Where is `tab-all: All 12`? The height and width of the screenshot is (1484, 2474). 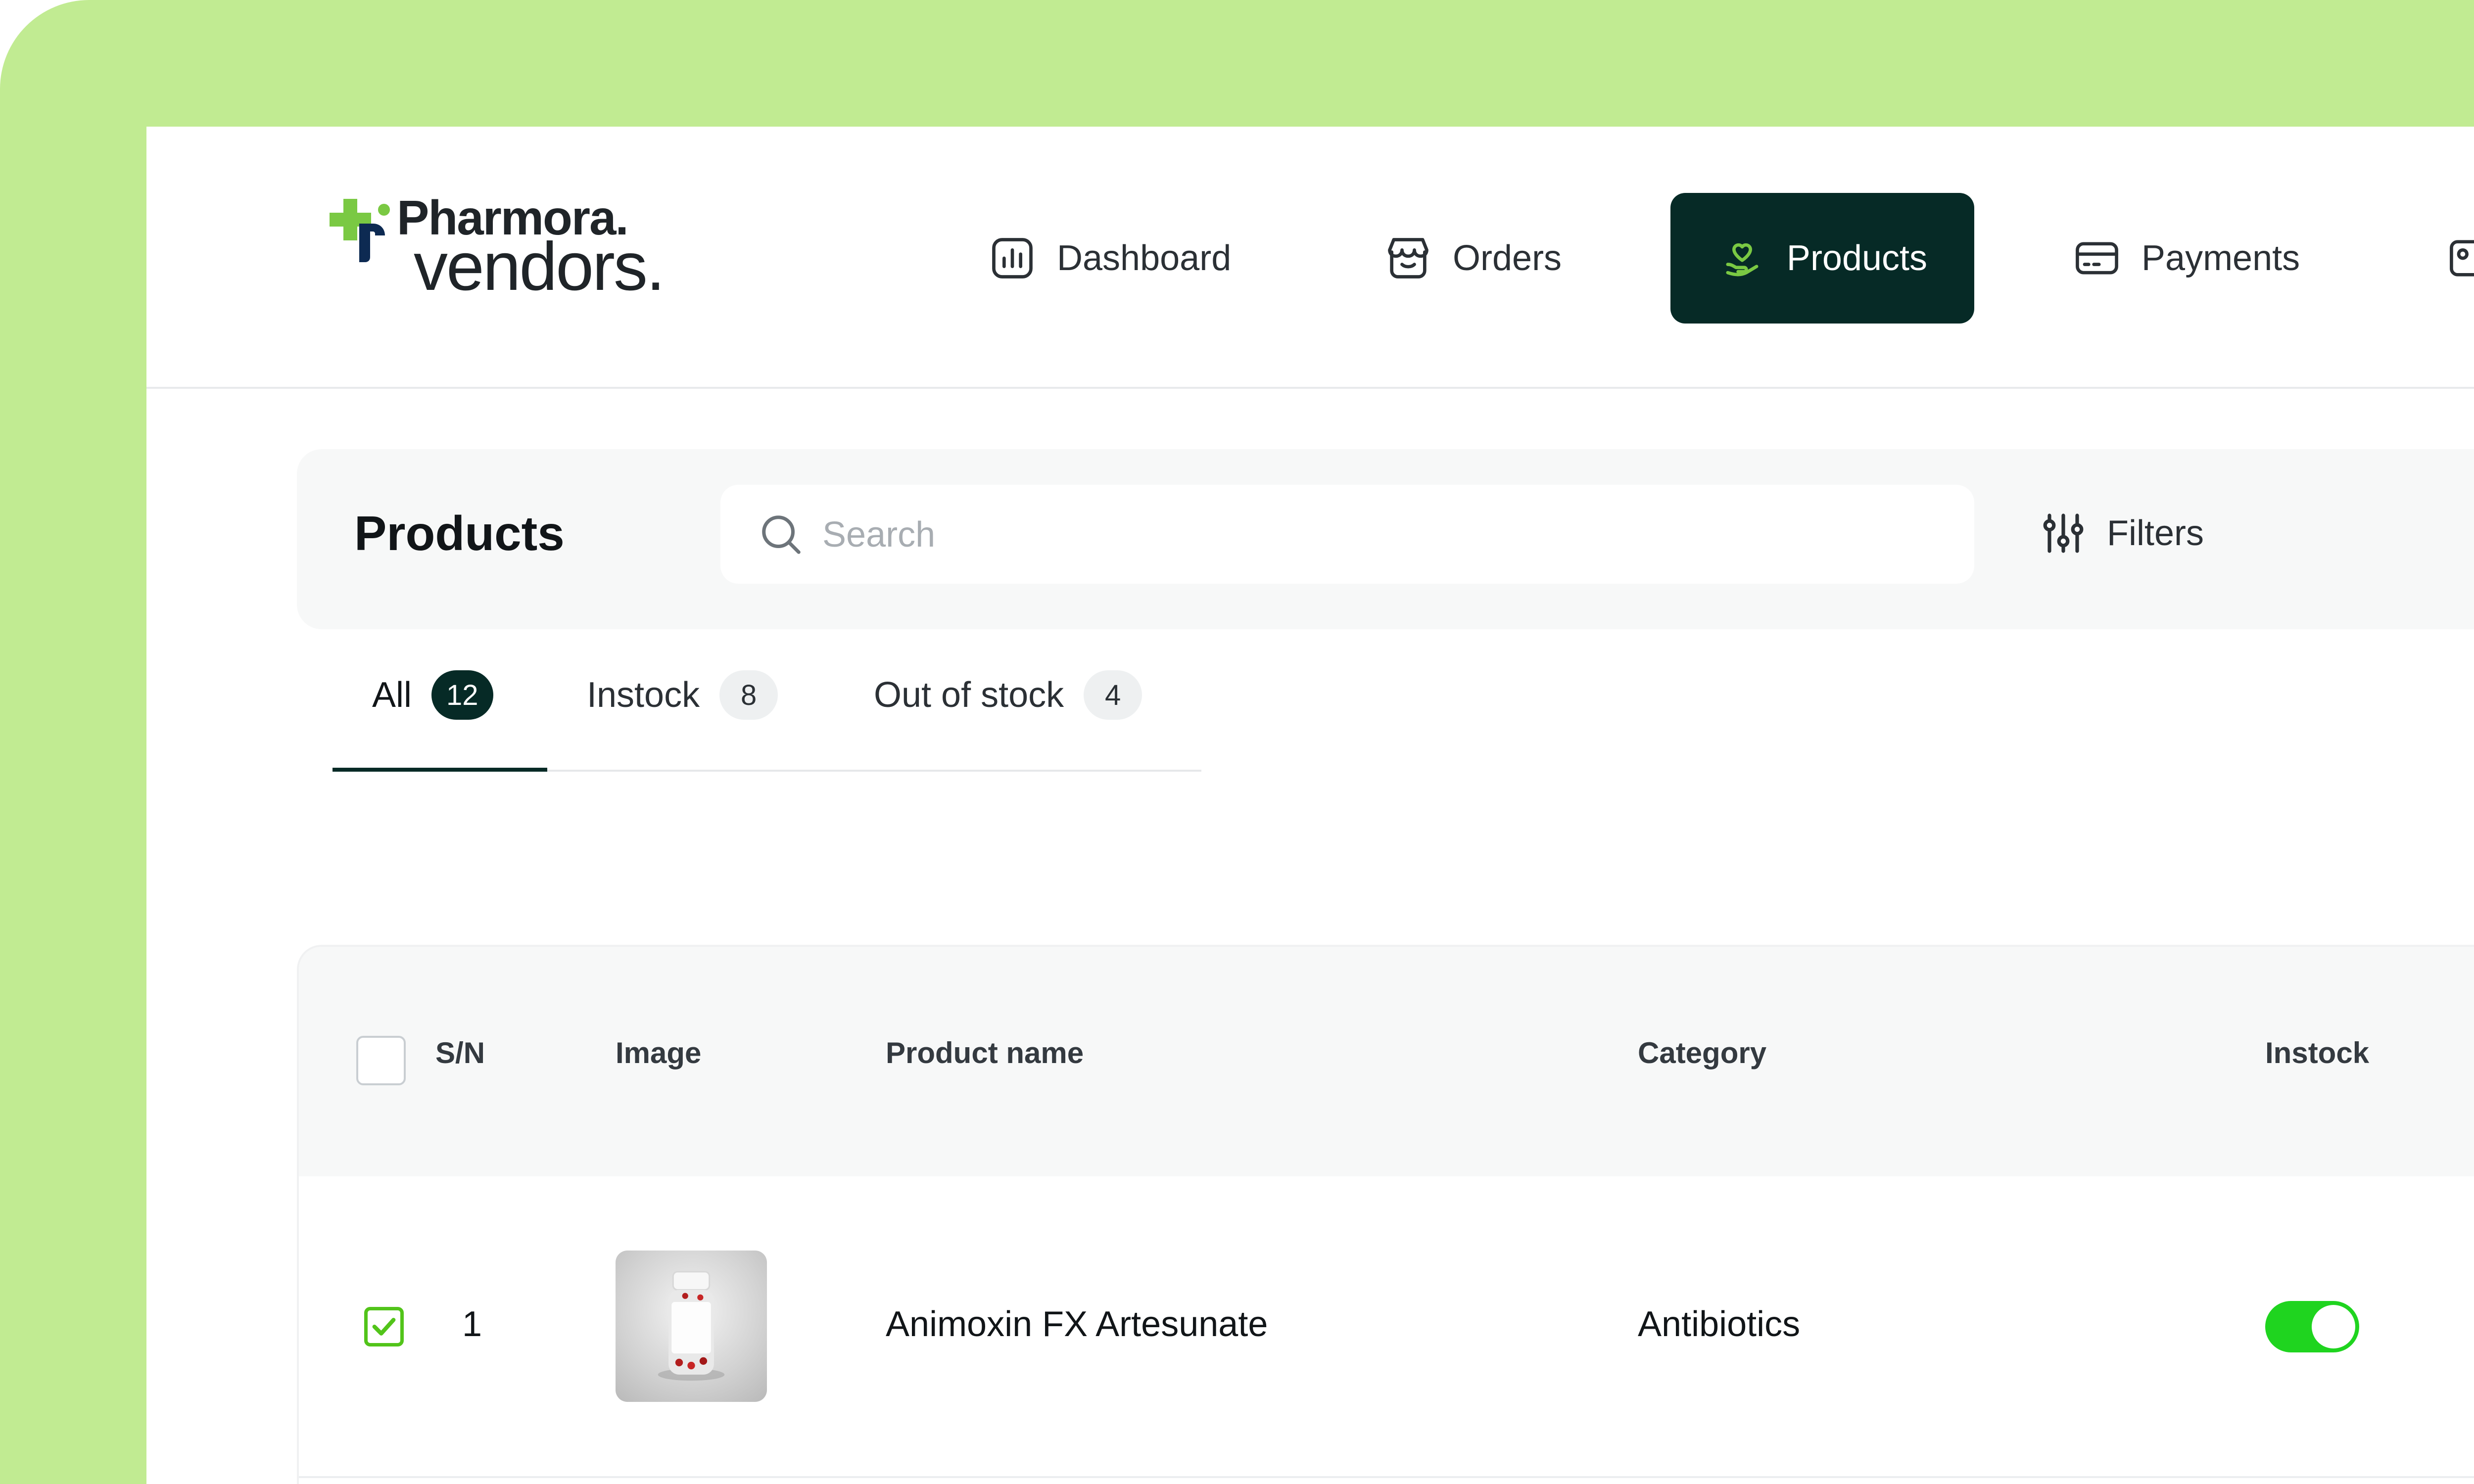 tab-all: All 12 is located at coordinates (433, 695).